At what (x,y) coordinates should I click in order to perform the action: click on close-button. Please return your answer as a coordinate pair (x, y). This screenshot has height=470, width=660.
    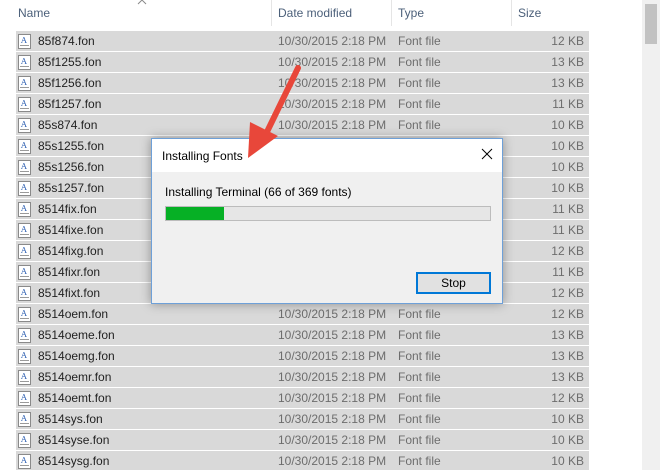
    Looking at the image, I should click on (487, 154).